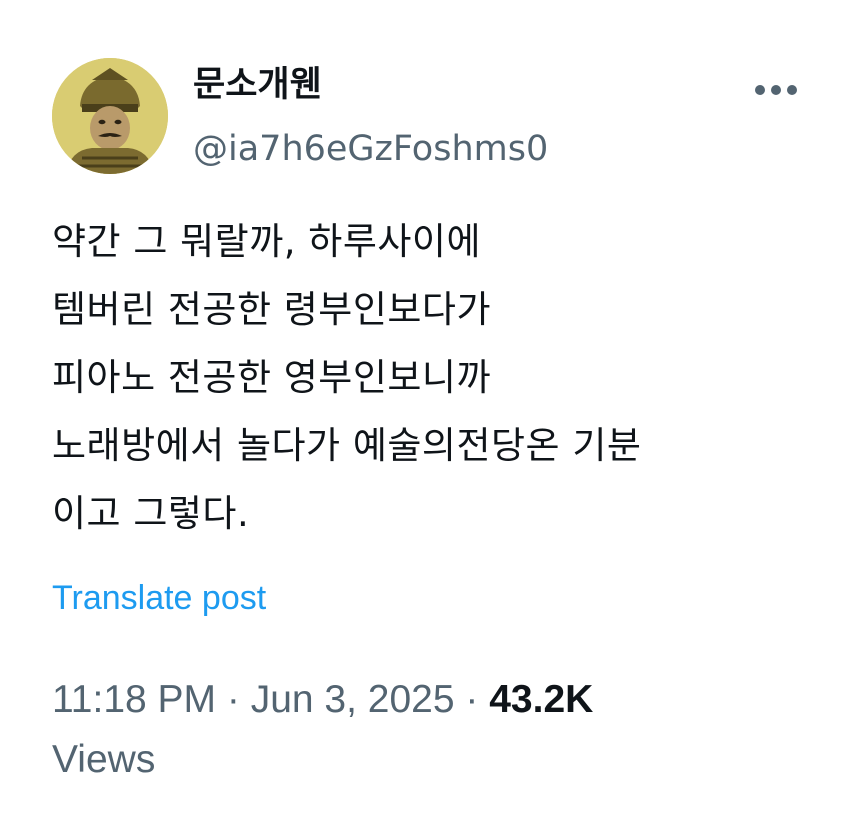 The image size is (854, 831). I want to click on more-options-button, so click(776, 90).